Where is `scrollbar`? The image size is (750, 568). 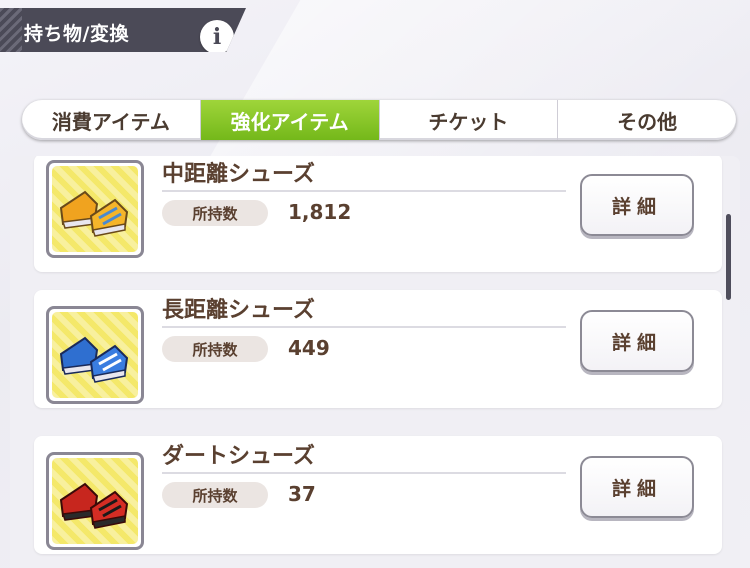
scrollbar is located at coordinates (728, 257).